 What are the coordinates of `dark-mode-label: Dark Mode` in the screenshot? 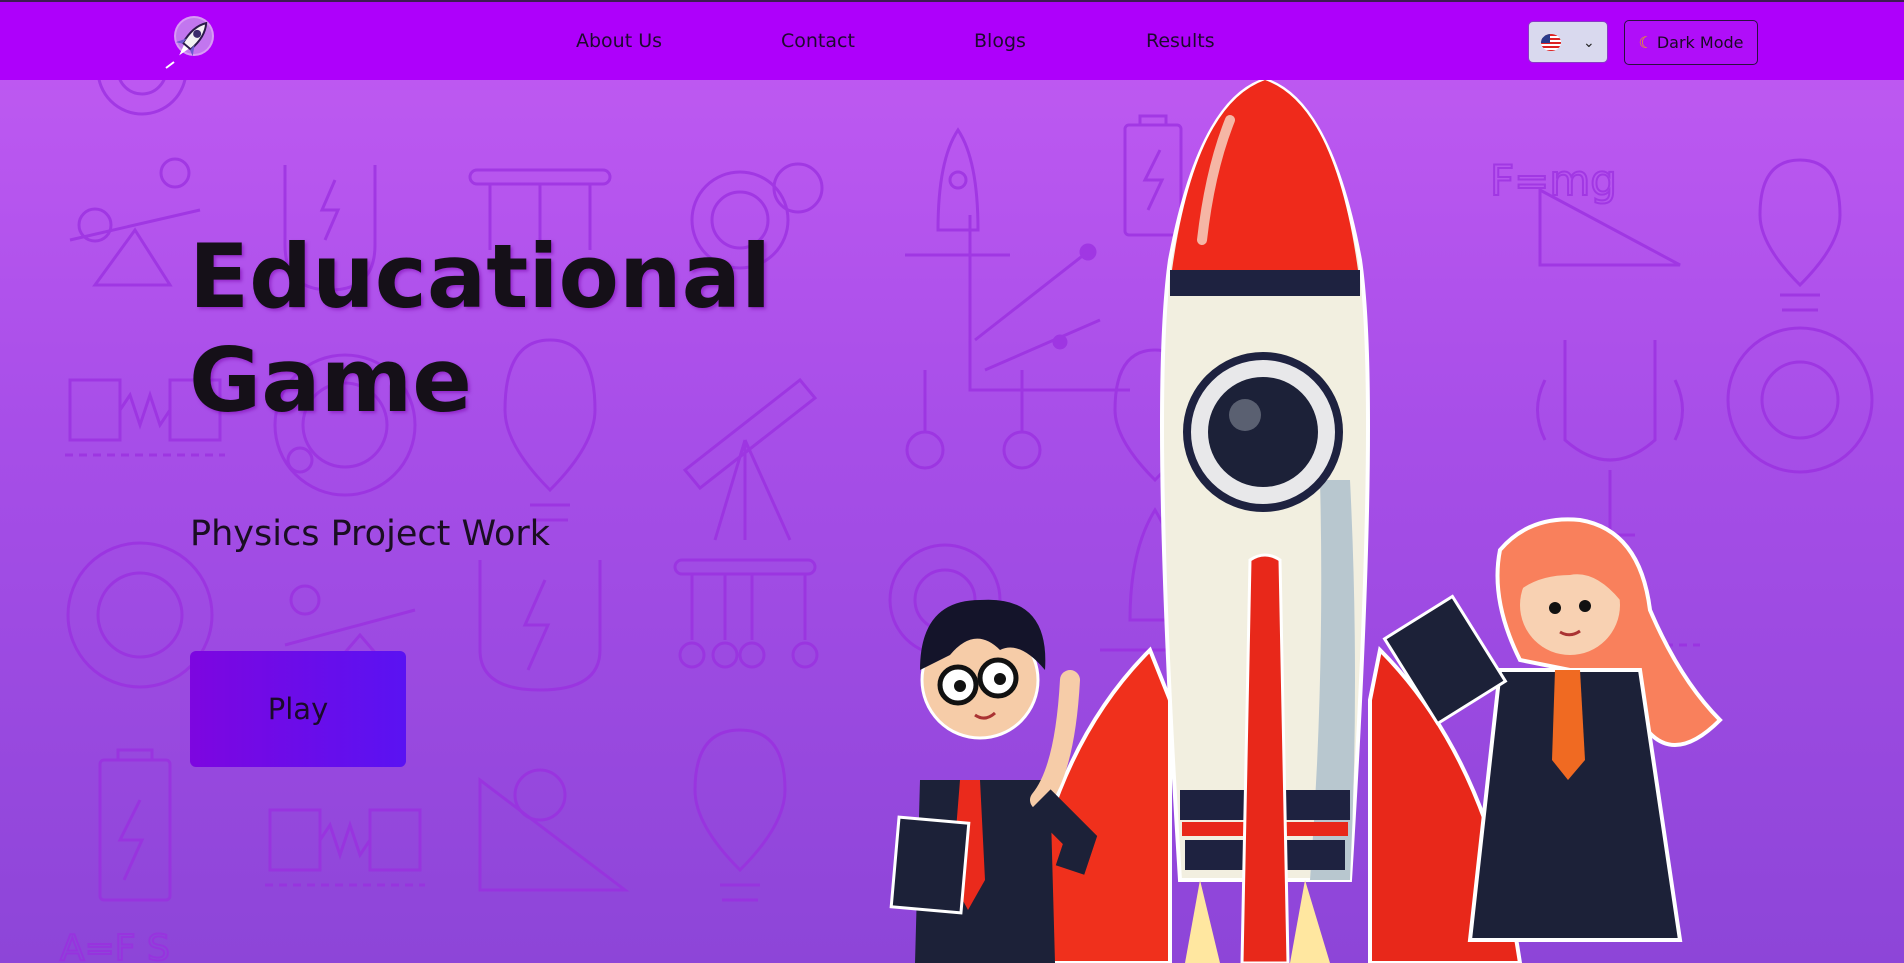 It's located at (1700, 42).